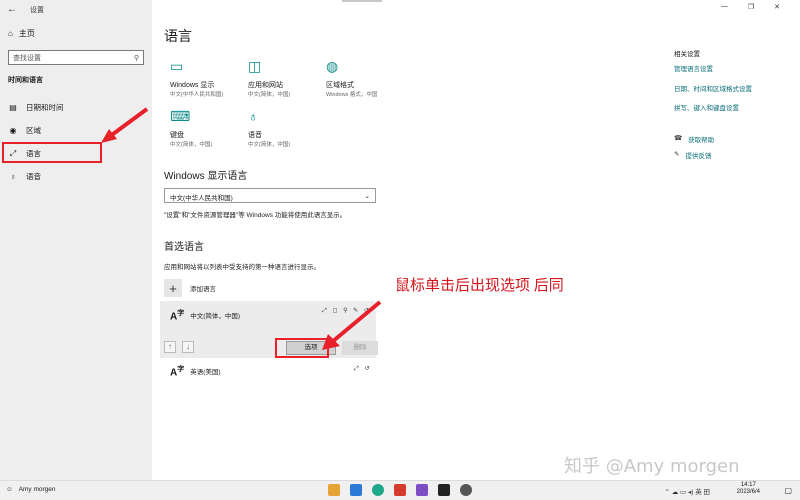 Image resolution: width=800 pixels, height=500 pixels. I want to click on tile-region-format: ◍ 区域格式 Windows 格式，中国, so click(362, 78).